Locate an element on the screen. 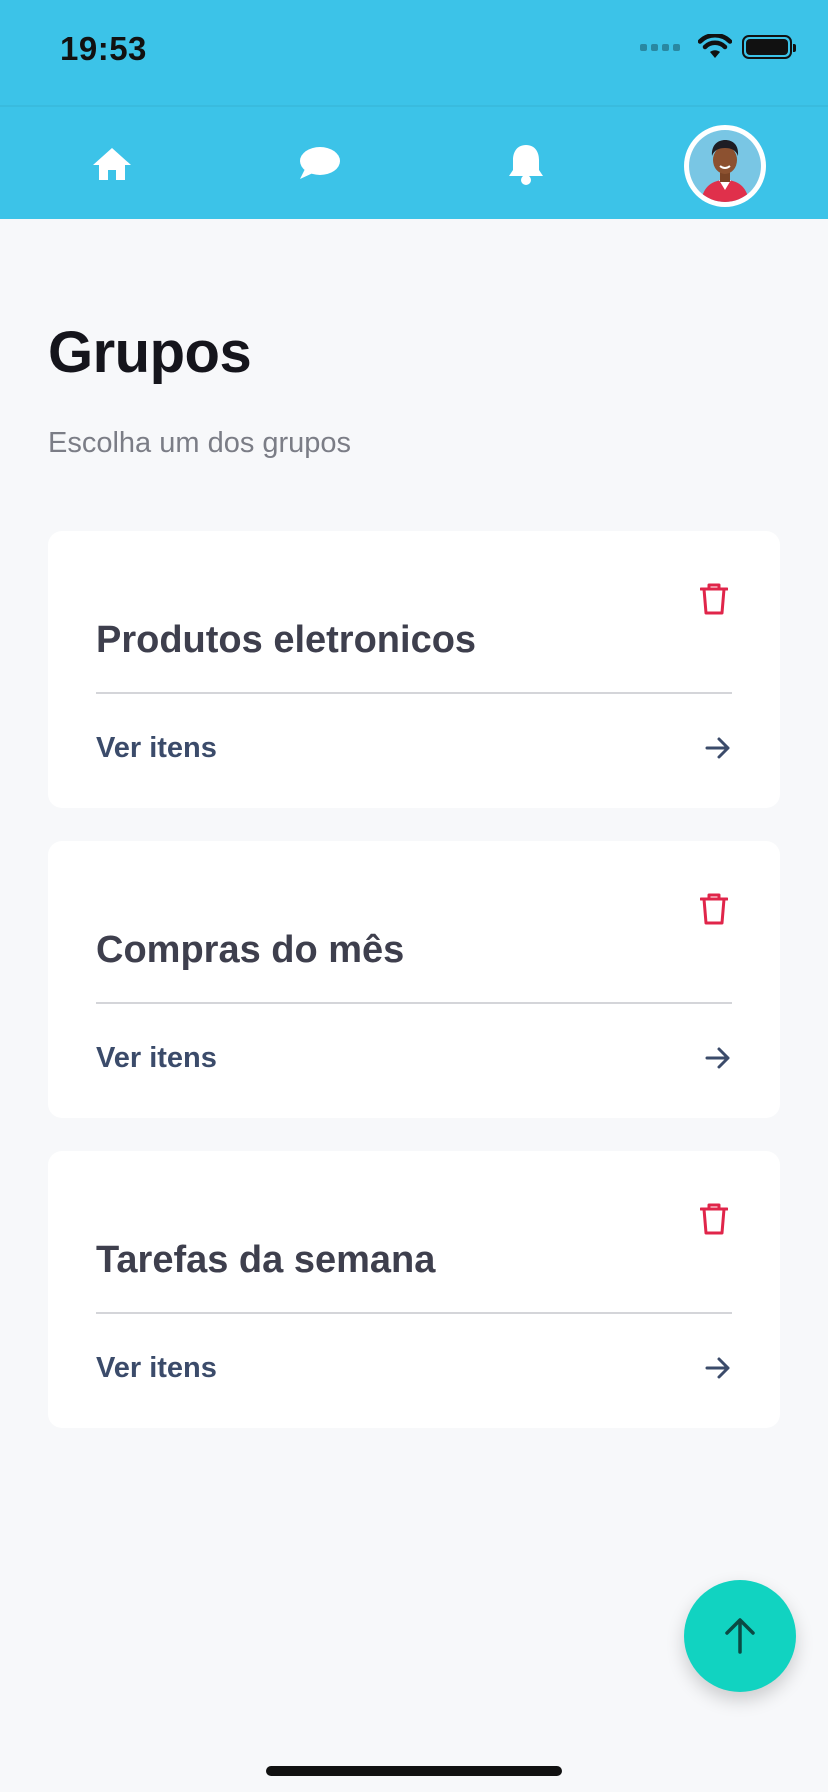  page-subtitle: Escolha um dos grupos is located at coordinates (200, 443).